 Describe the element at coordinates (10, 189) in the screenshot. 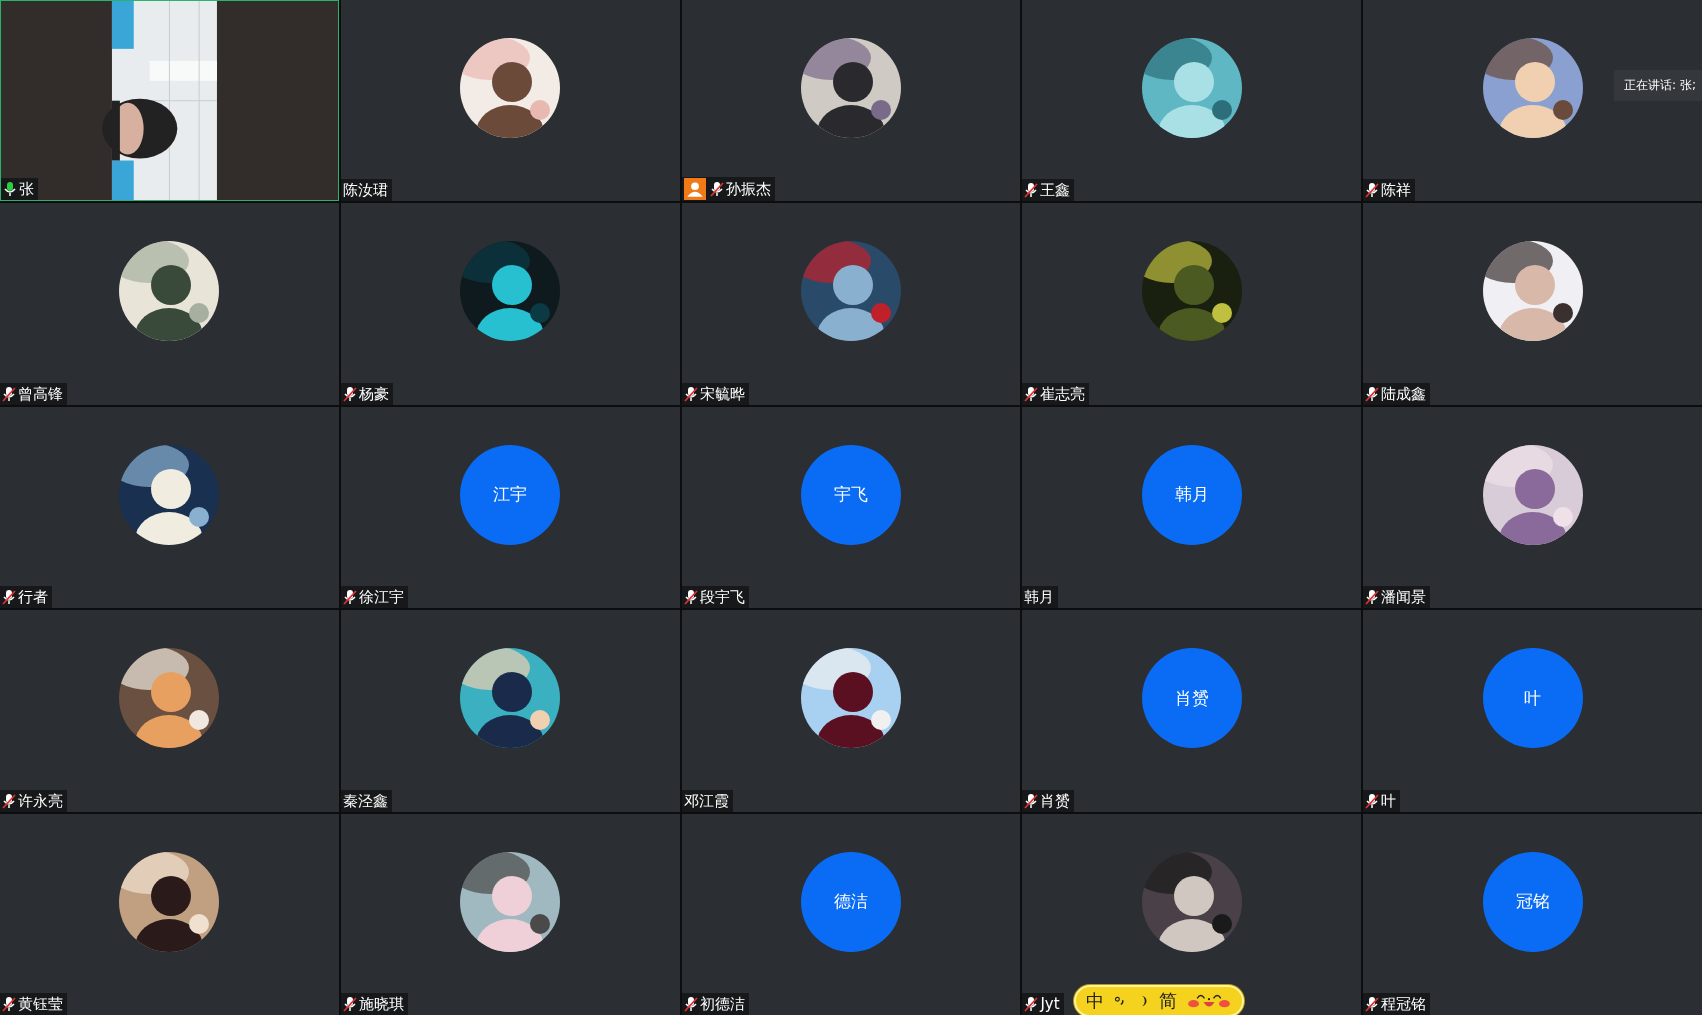

I see `microphone-icon` at that location.